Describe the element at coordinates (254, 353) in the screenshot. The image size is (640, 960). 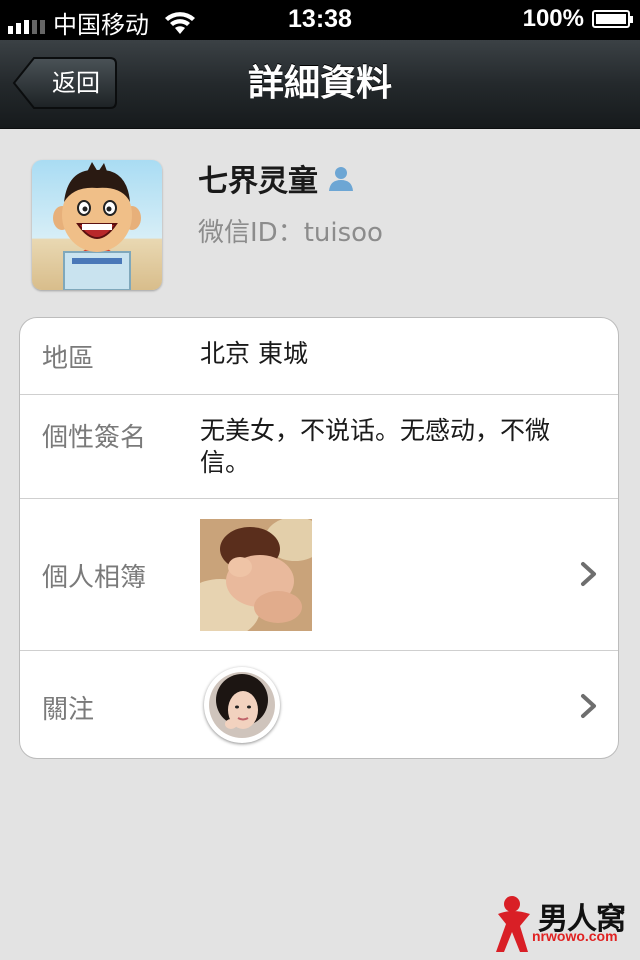
I see `region-value: 北京 東城` at that location.